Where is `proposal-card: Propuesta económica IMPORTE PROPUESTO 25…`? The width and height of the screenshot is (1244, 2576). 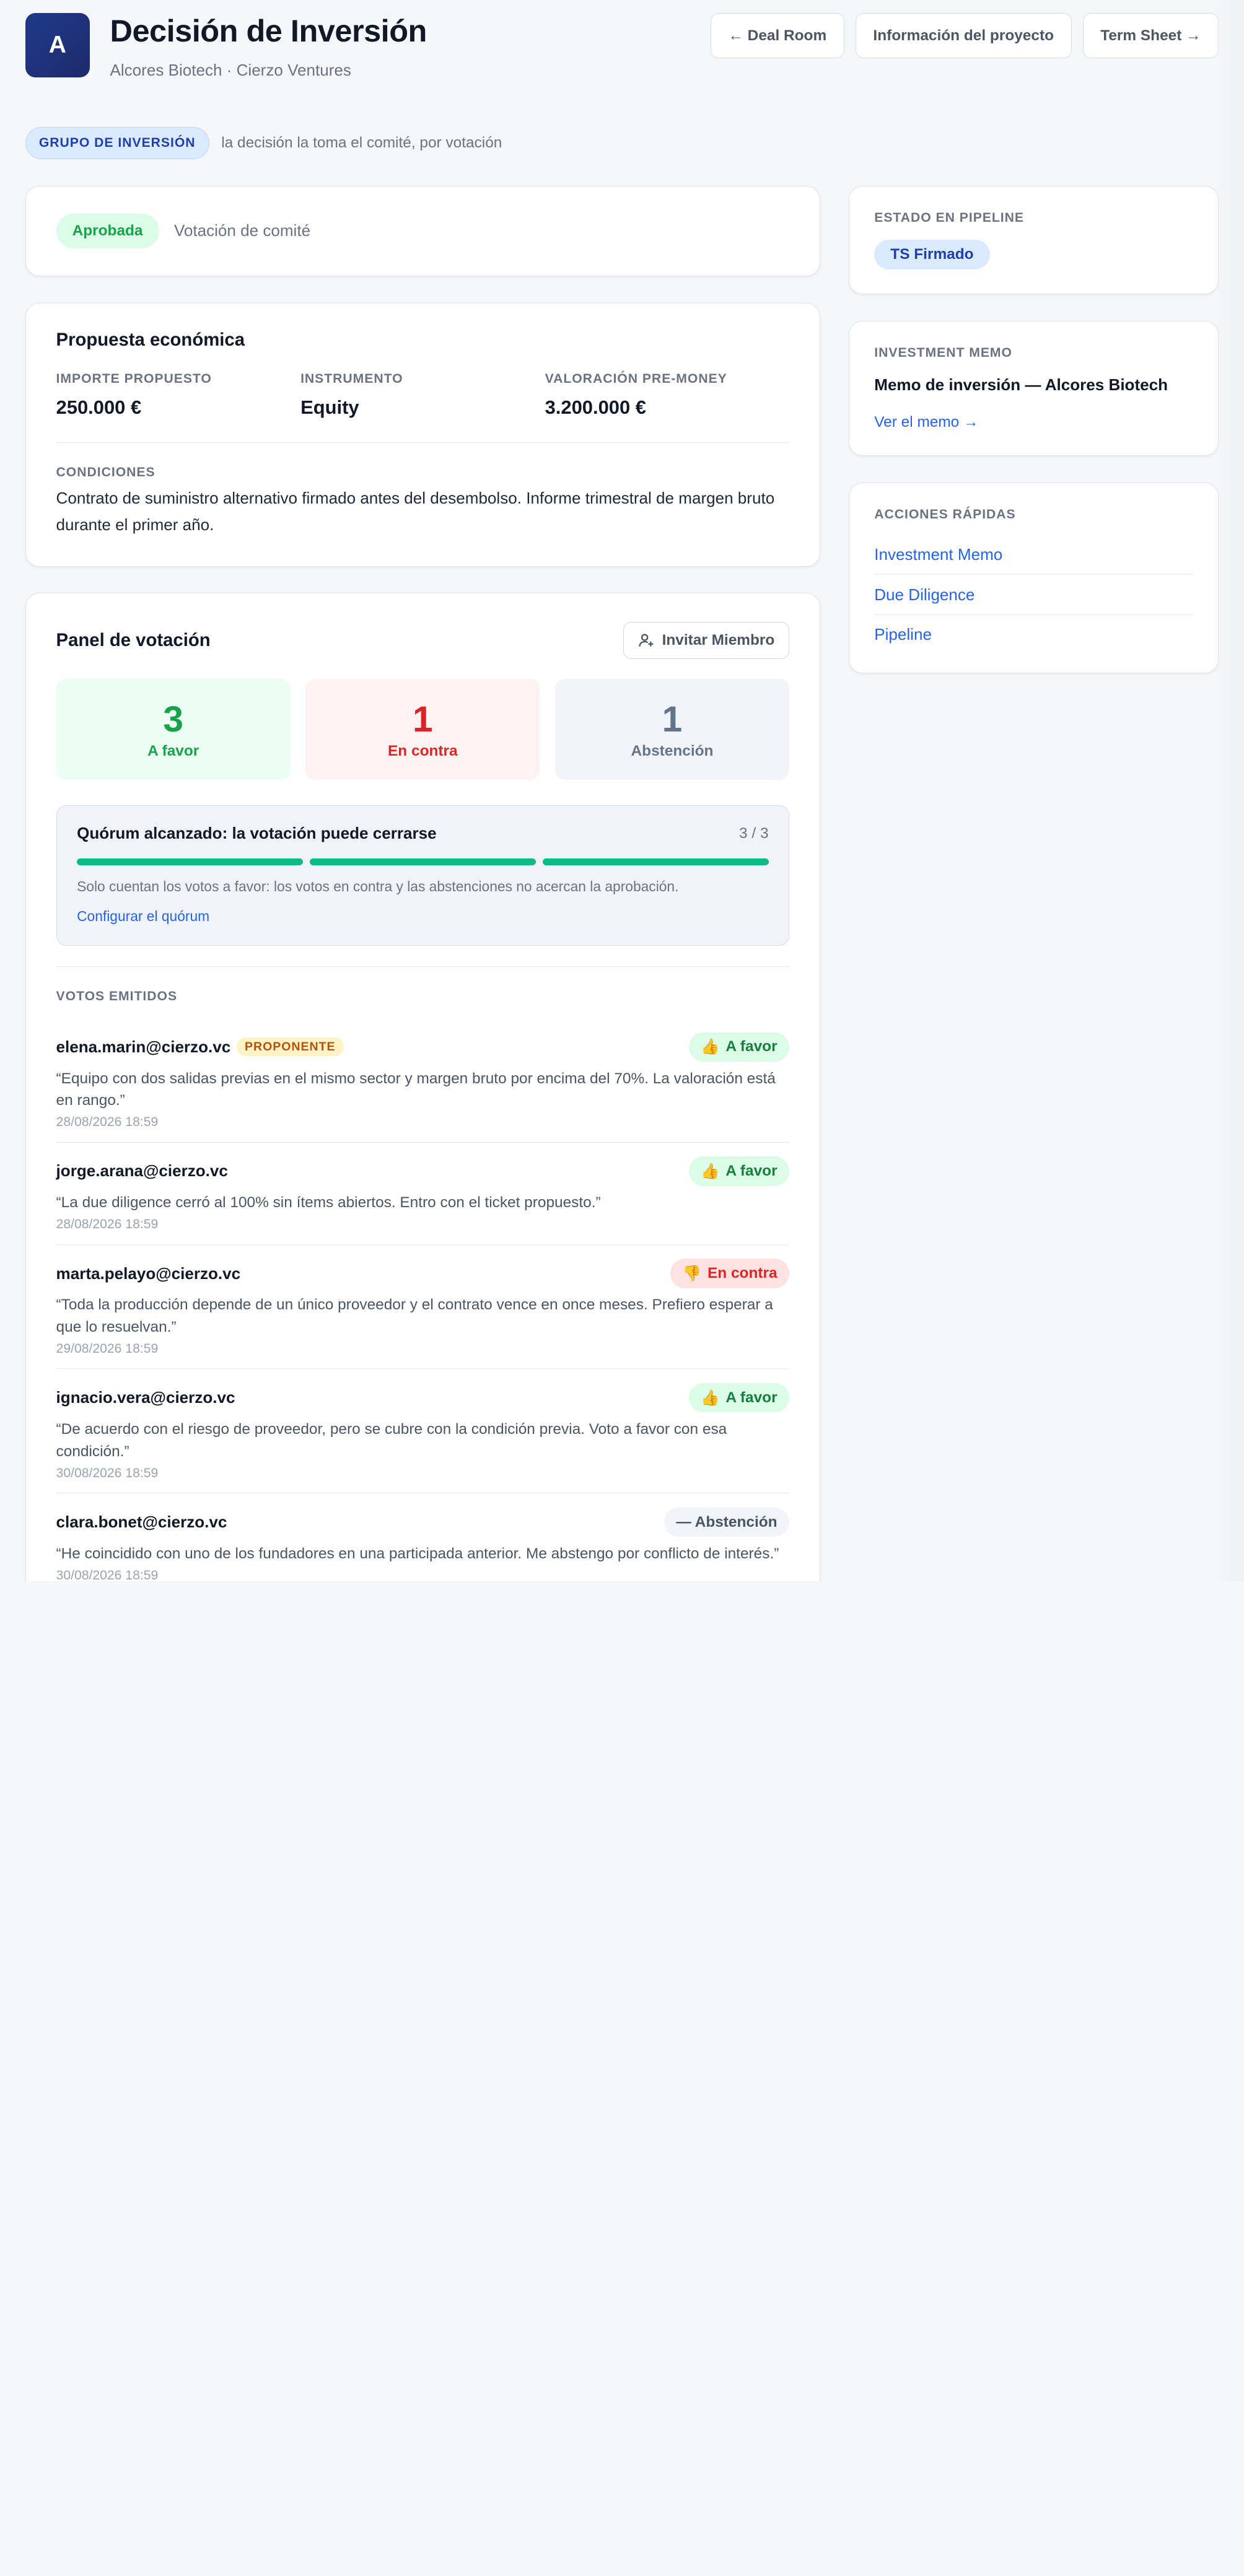
proposal-card: Propuesta económica IMPORTE PROPUESTO 25… is located at coordinates (422, 434).